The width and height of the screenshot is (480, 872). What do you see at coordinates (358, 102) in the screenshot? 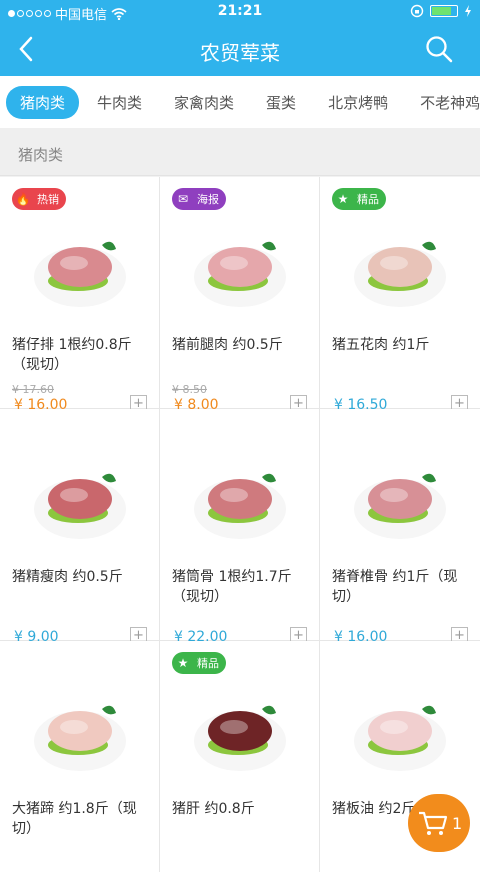
I see `tab-beijing-duck: 北京烤鸭` at bounding box center [358, 102].